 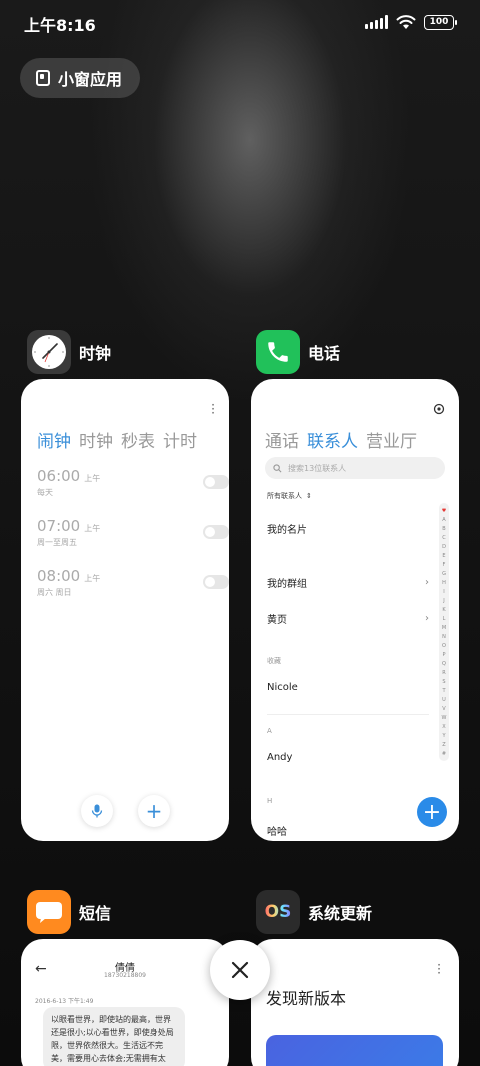 I want to click on alphabet-index-letter: F, so click(x=444, y=565).